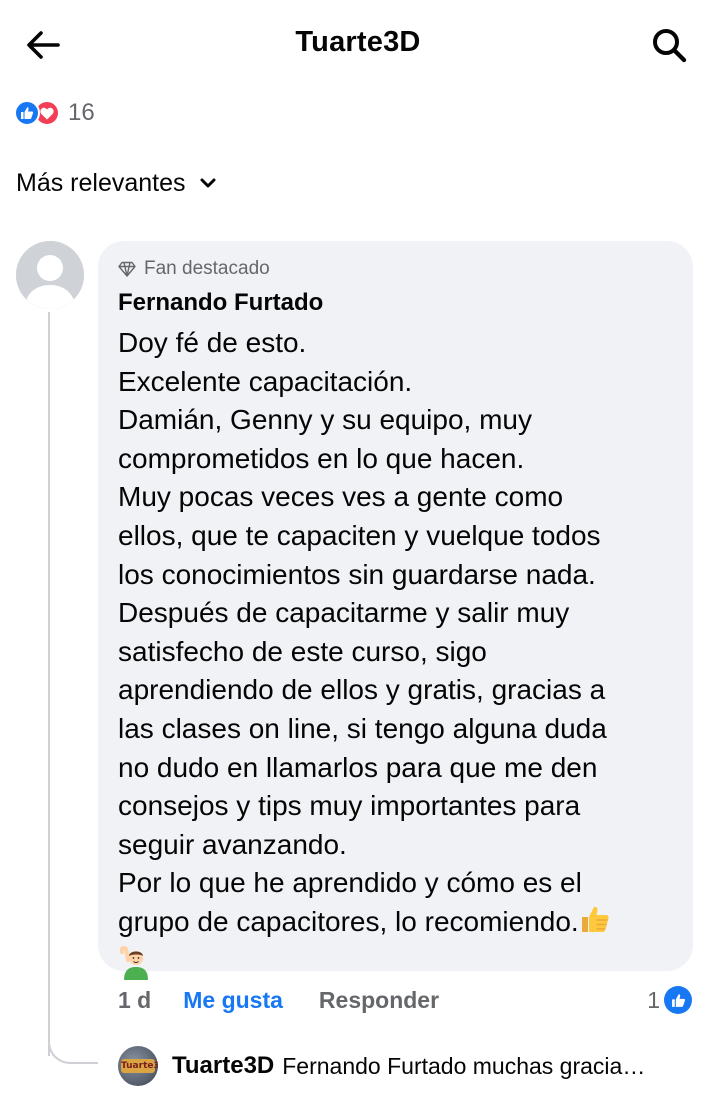 This screenshot has width=716, height=1100. I want to click on sort-dropdown: Más relevantes, so click(116, 183).